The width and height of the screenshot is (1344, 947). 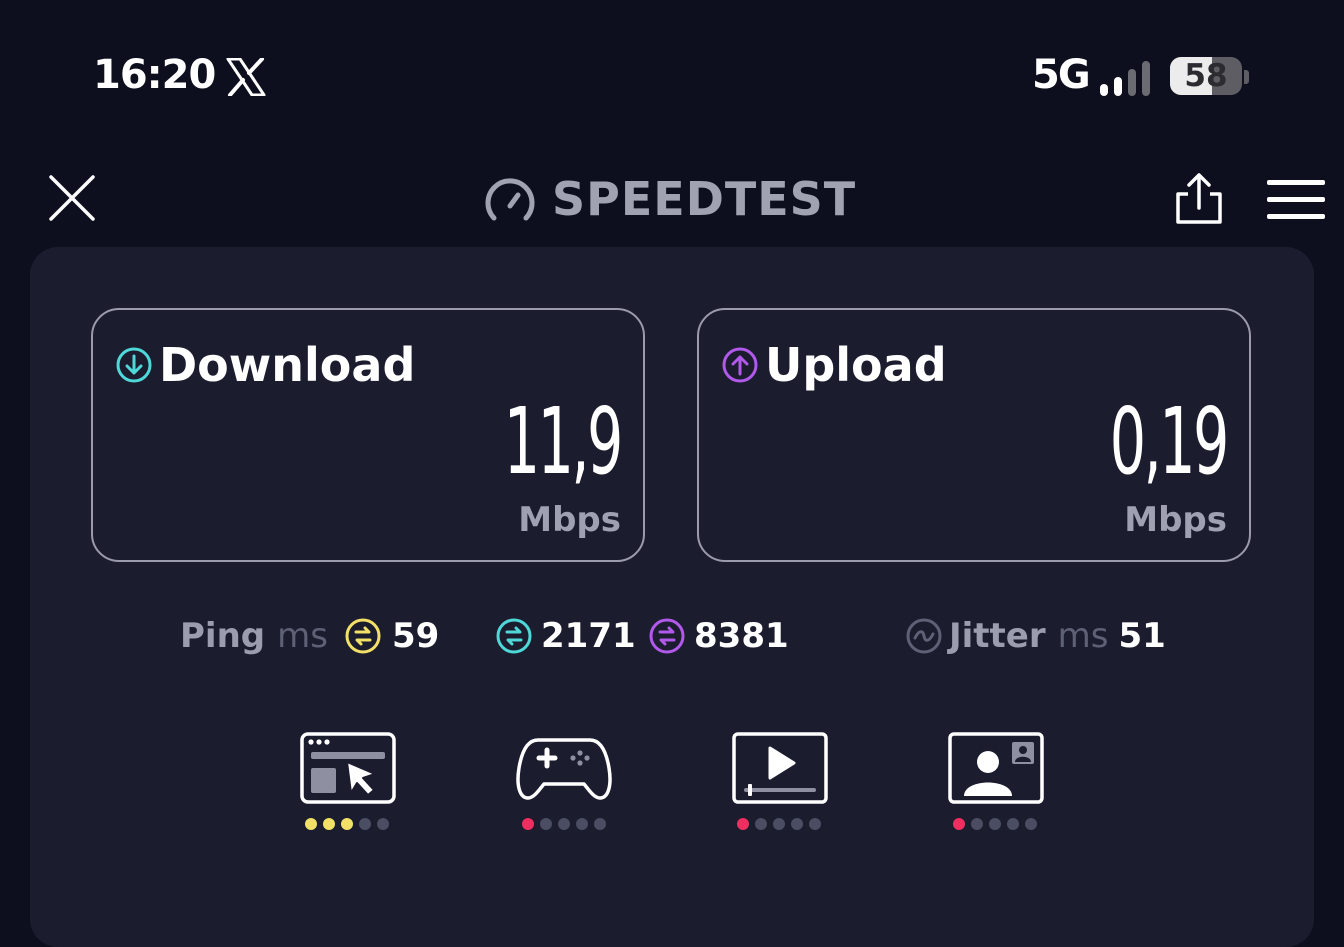 I want to click on download-header: Download, so click(x=265, y=365).